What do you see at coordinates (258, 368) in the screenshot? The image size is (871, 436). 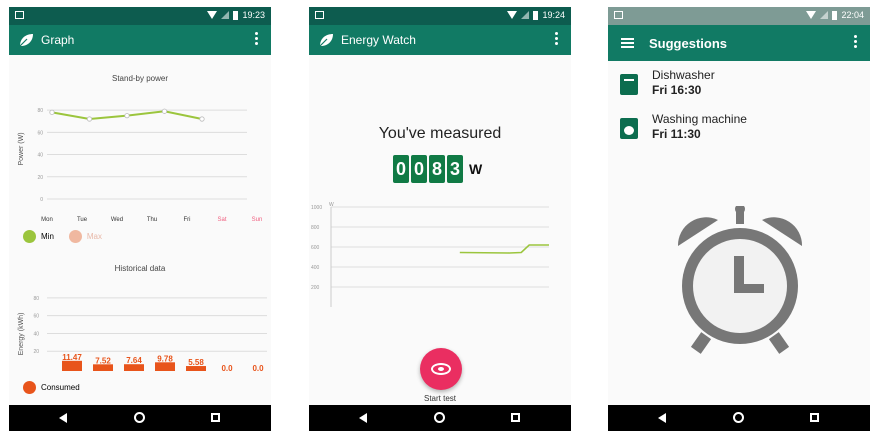 I see `bar-value-label: 0.0` at bounding box center [258, 368].